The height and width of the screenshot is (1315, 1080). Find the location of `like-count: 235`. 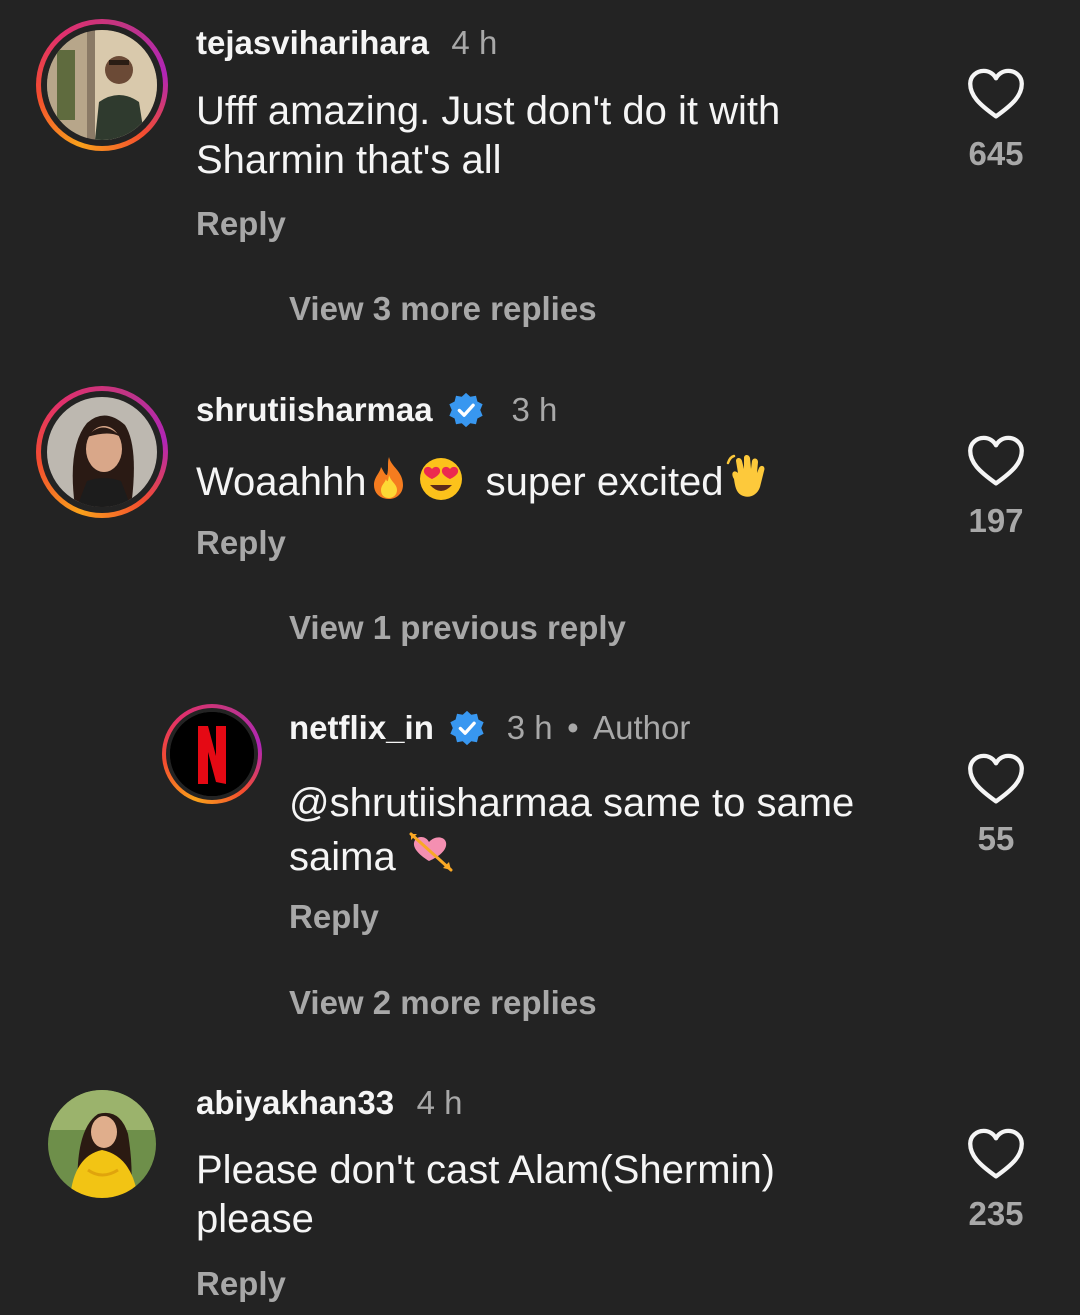

like-count: 235 is located at coordinates (996, 1213).